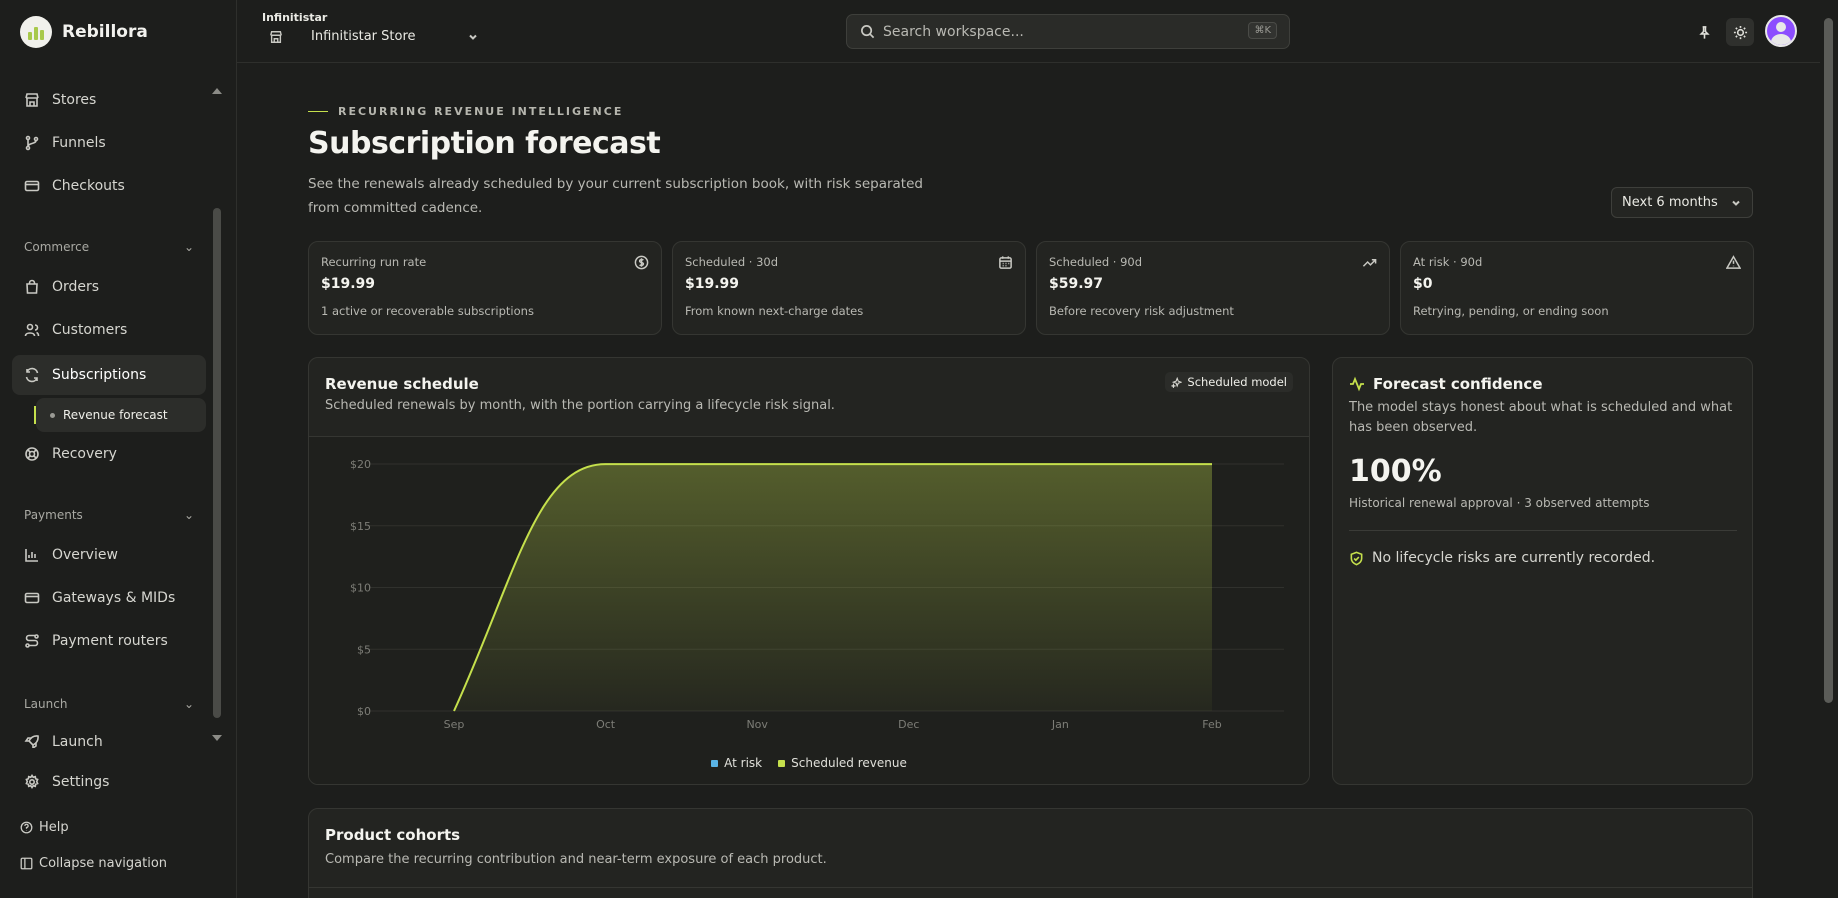 This screenshot has width=1838, height=898. I want to click on sidebar-item-gateways: Gateways & MIDs, so click(109, 598).